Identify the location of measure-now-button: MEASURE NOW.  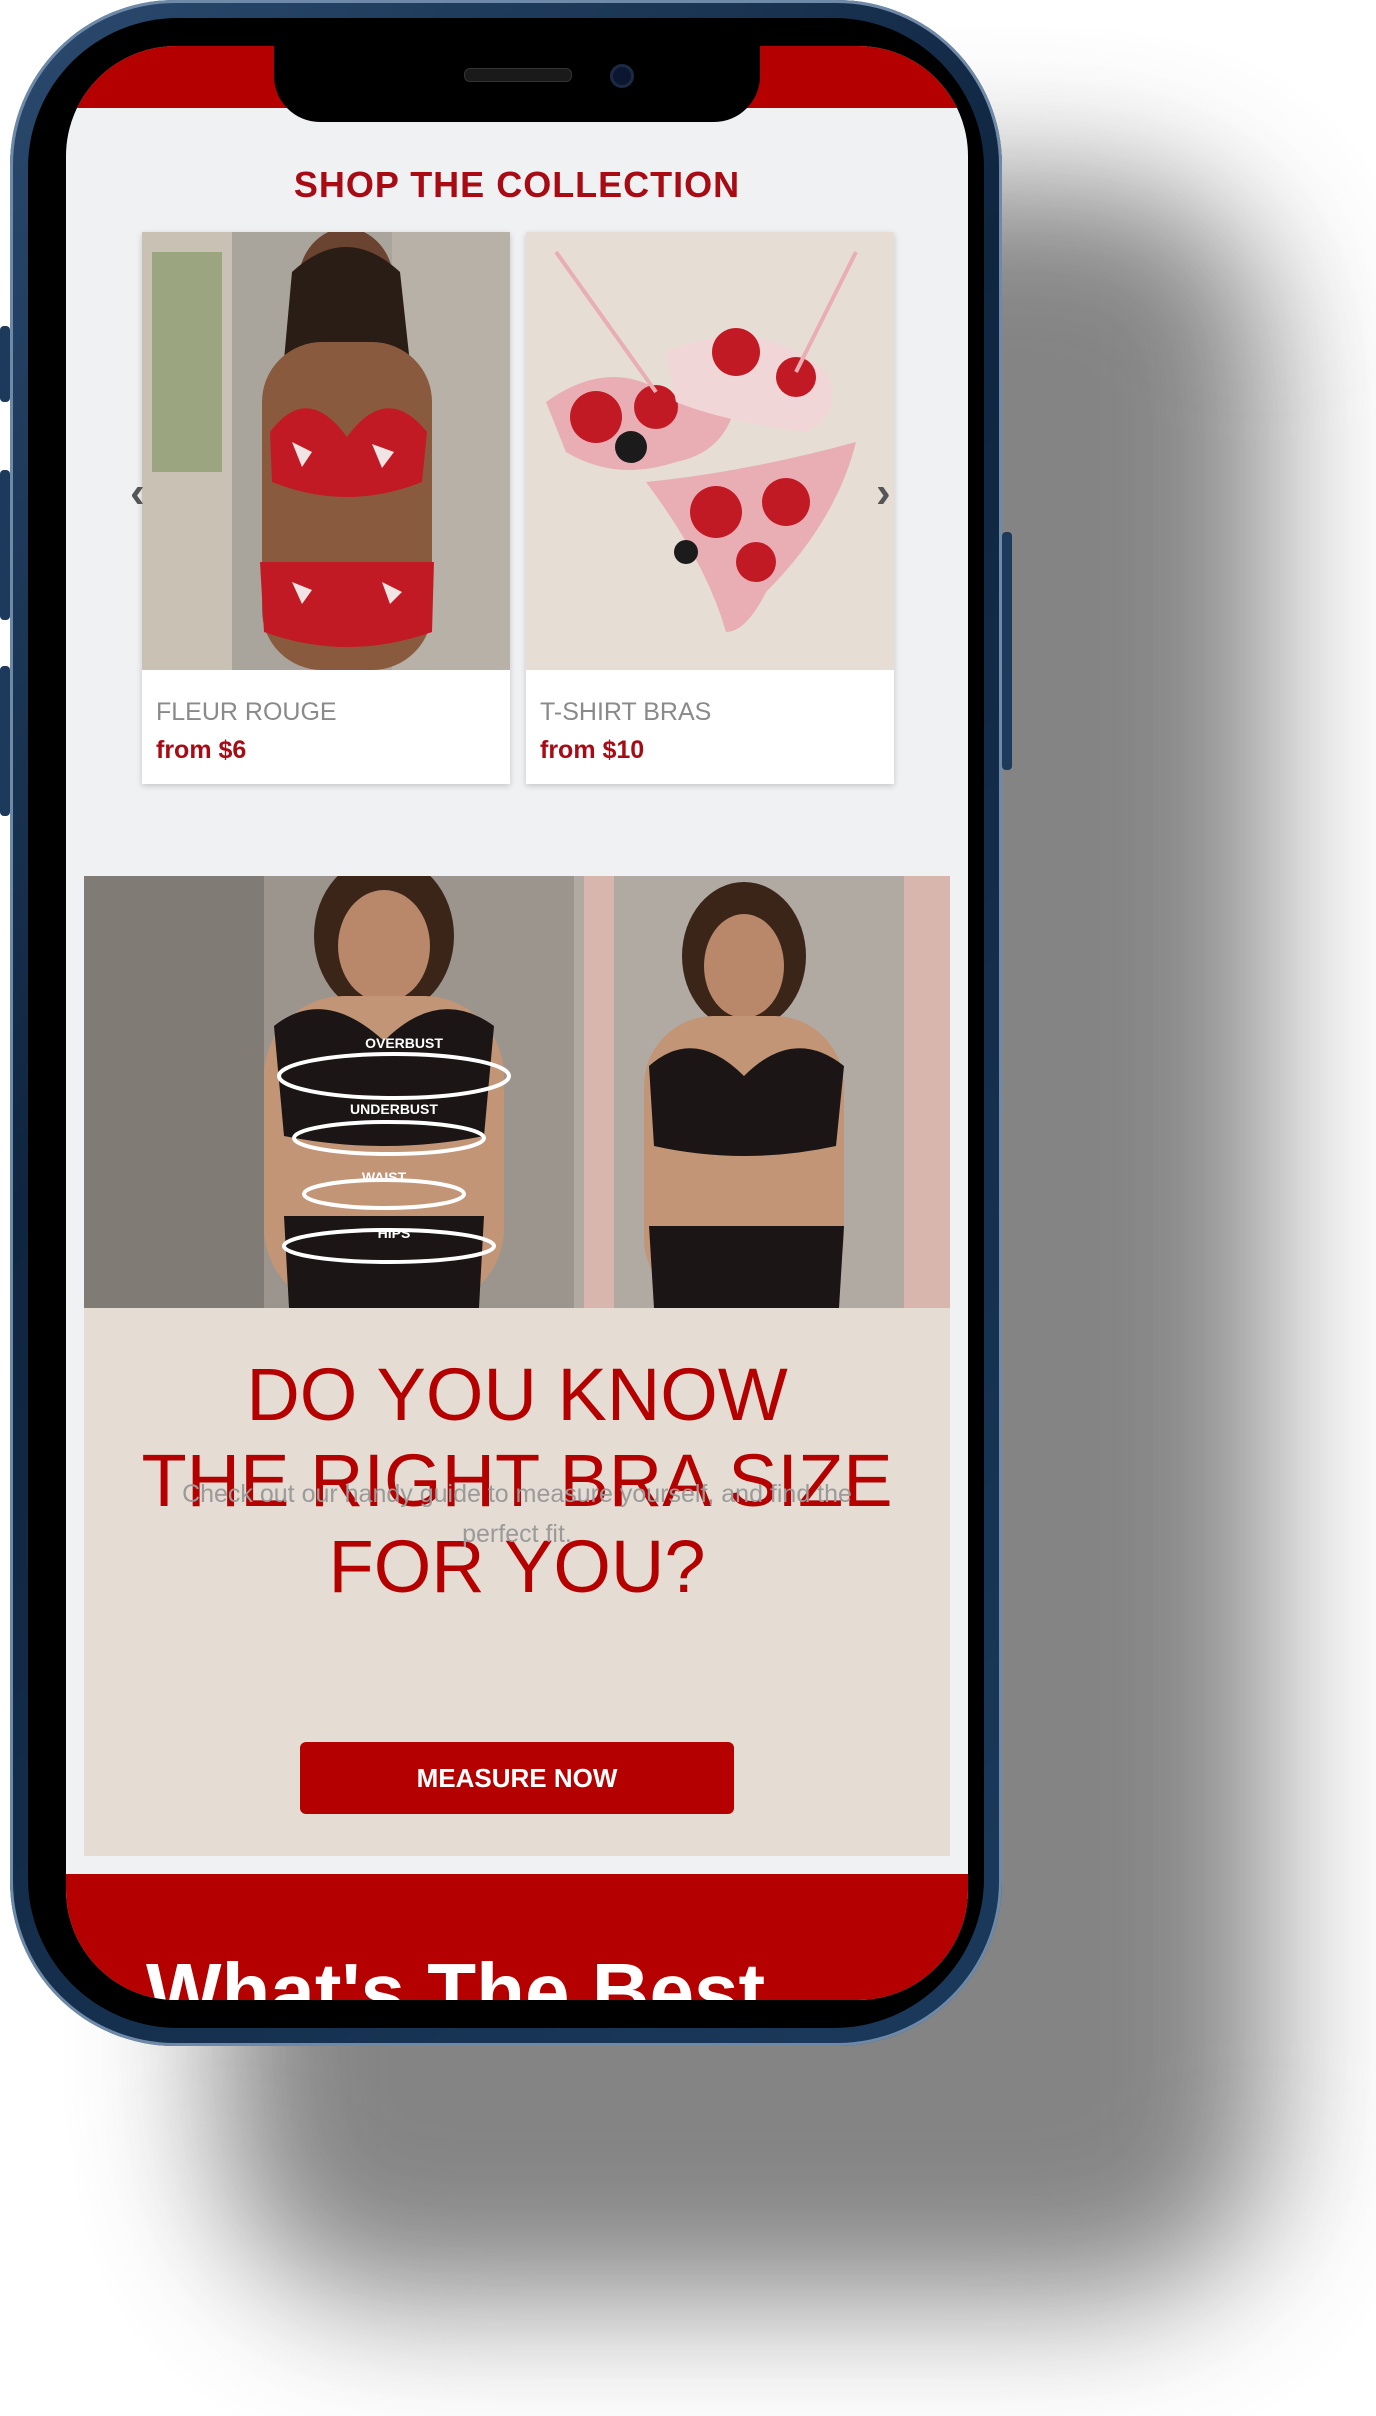
(517, 1778).